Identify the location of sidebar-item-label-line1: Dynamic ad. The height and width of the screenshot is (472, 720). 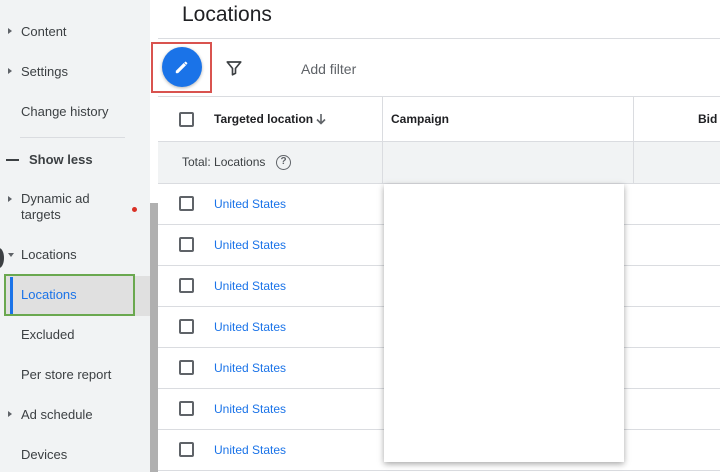
(55, 198).